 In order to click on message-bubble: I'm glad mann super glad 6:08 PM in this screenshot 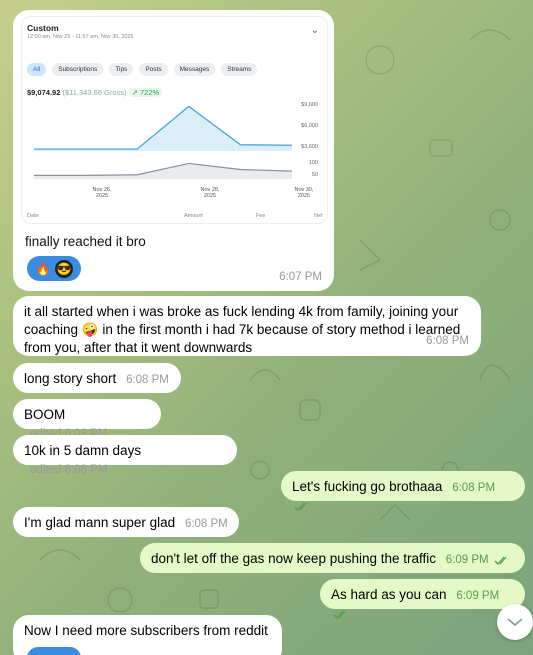, I will do `click(126, 522)`.